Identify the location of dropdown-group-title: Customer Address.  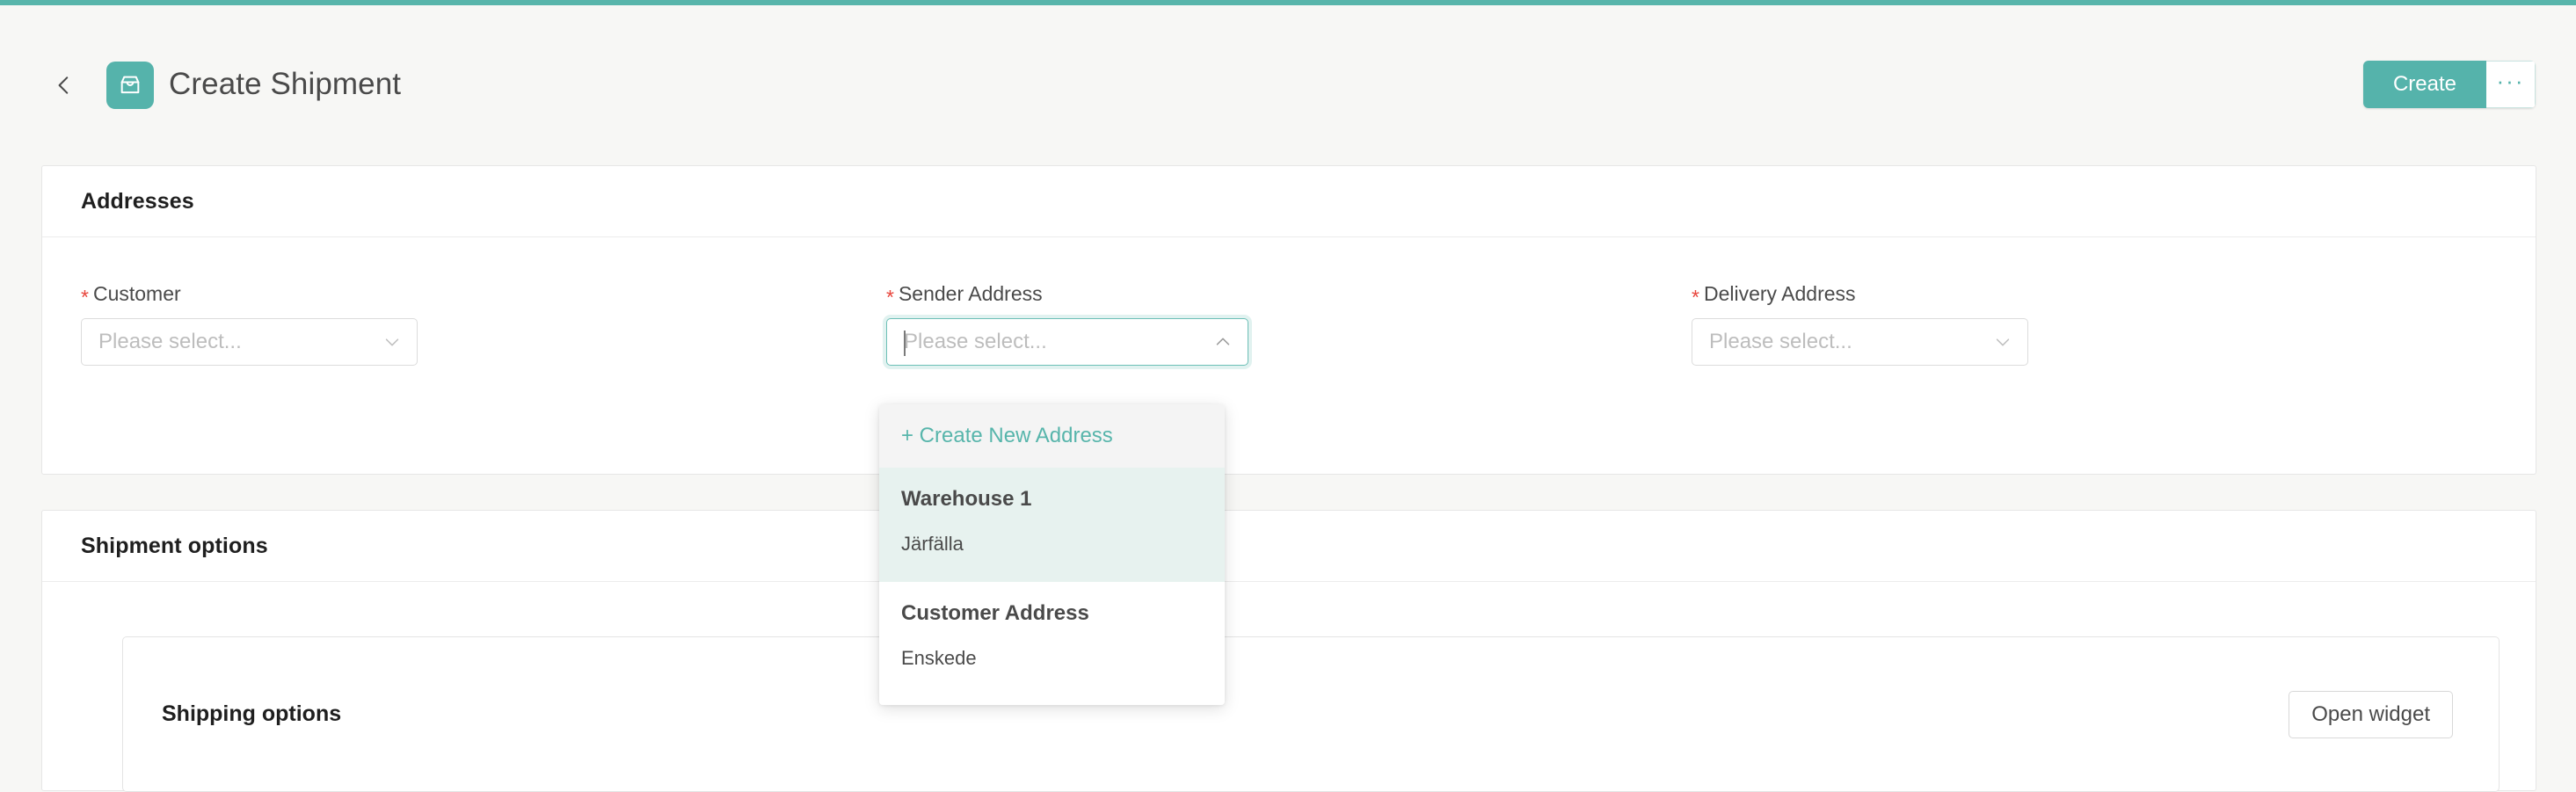
(1052, 608).